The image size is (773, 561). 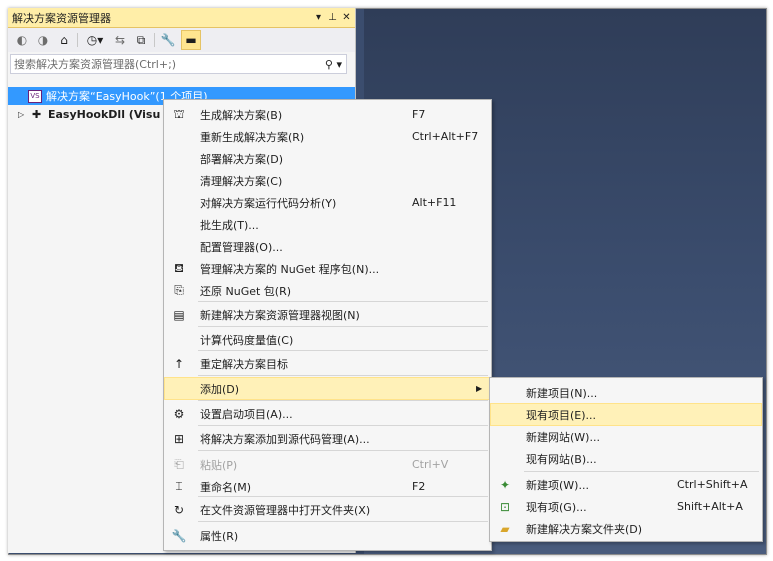 I want to click on restore-icon: ⎘, so click(x=179, y=290).